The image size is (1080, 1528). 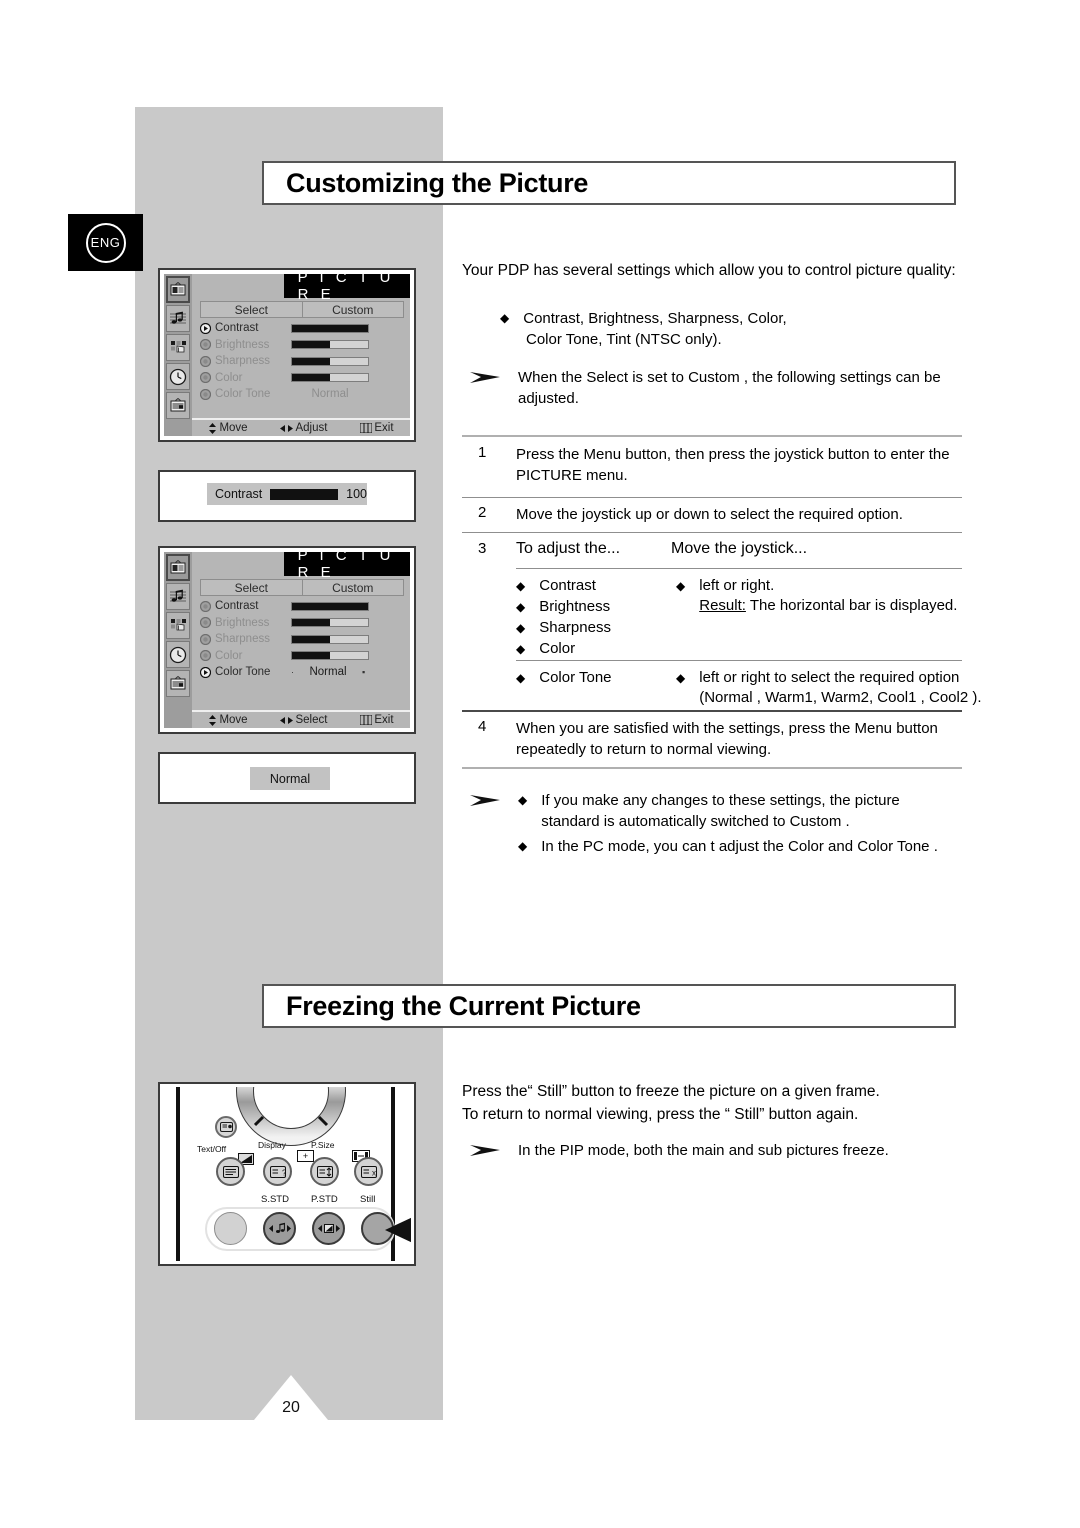 What do you see at coordinates (437, 182) in the screenshot?
I see `section-title-customizing-text: Customizing the Picture` at bounding box center [437, 182].